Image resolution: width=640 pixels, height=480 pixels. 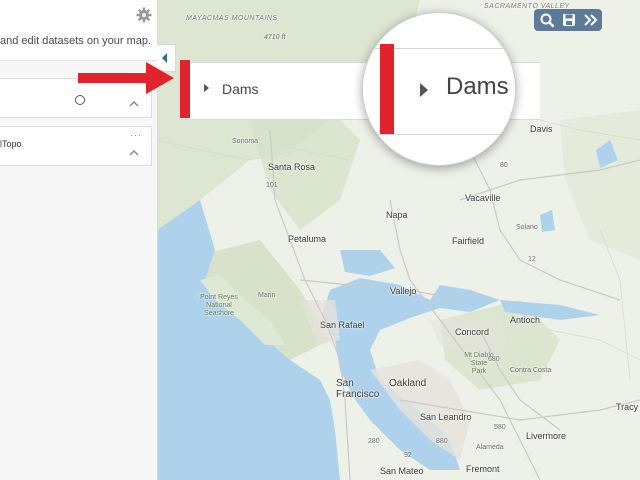 I want to click on label-san-rafael: San Rafael, so click(x=342, y=325).